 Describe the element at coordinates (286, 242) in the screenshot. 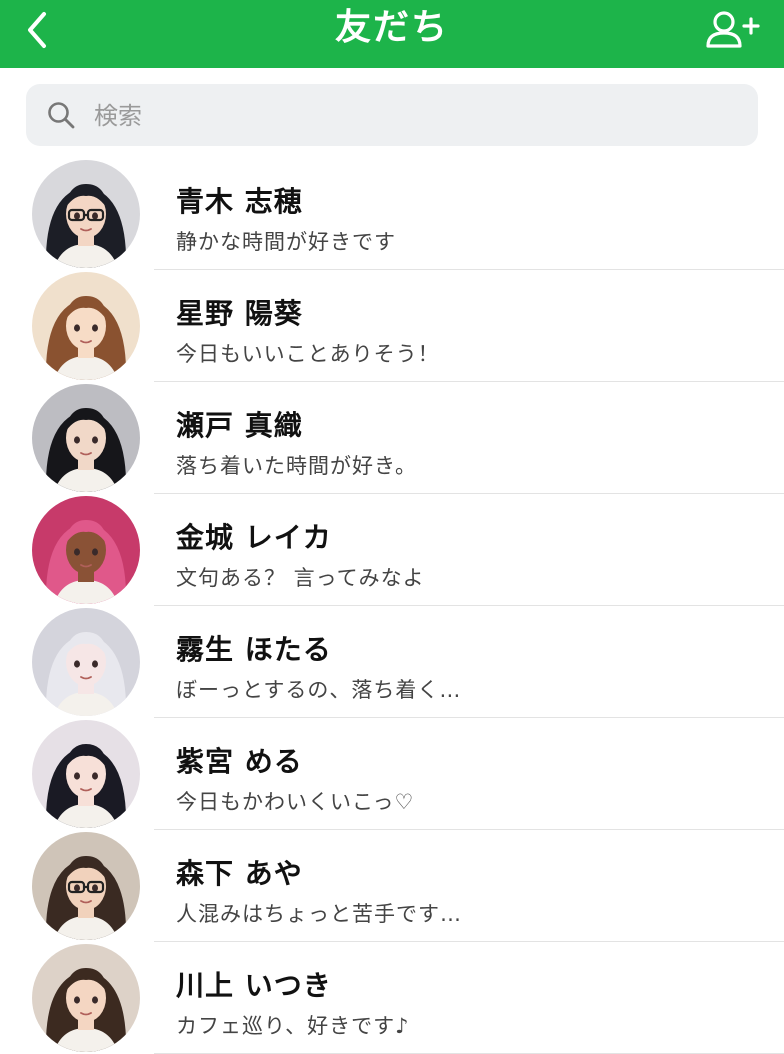

I see `friend-status-message: 静かな時間が好きです` at that location.